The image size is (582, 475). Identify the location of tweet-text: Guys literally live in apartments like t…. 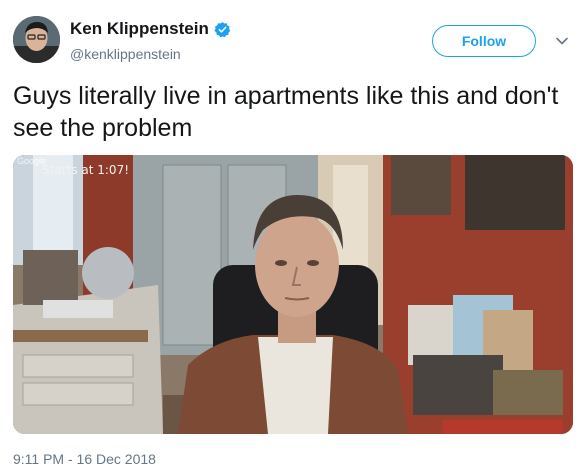
(286, 112).